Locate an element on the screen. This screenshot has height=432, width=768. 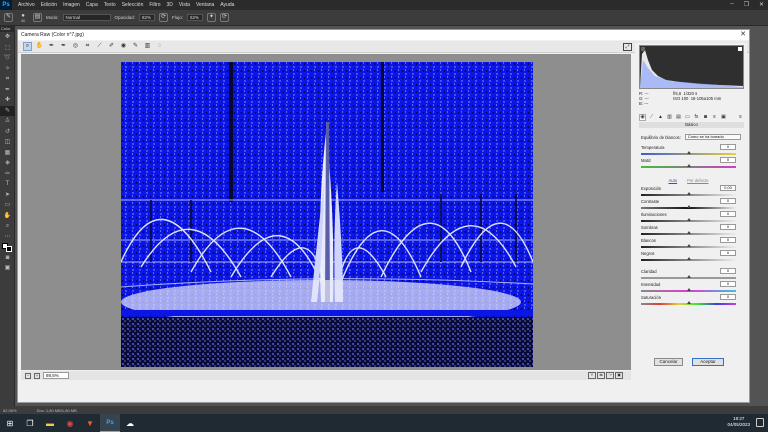
shape-tool-icon: ▭ is located at coordinates (7, 205).